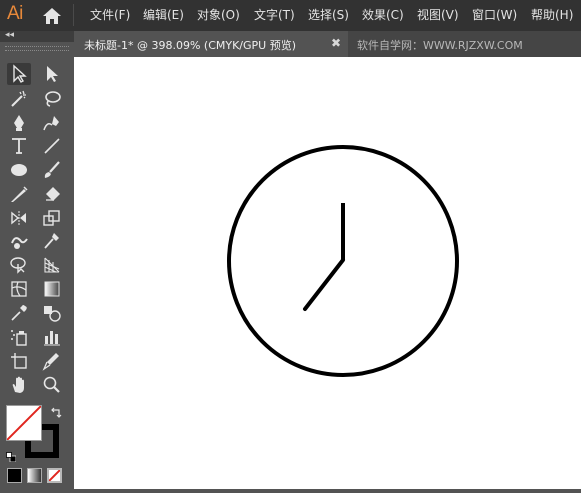 The image size is (581, 493). Describe the element at coordinates (19, 361) in the screenshot. I see `artboard-tool-icon` at that location.